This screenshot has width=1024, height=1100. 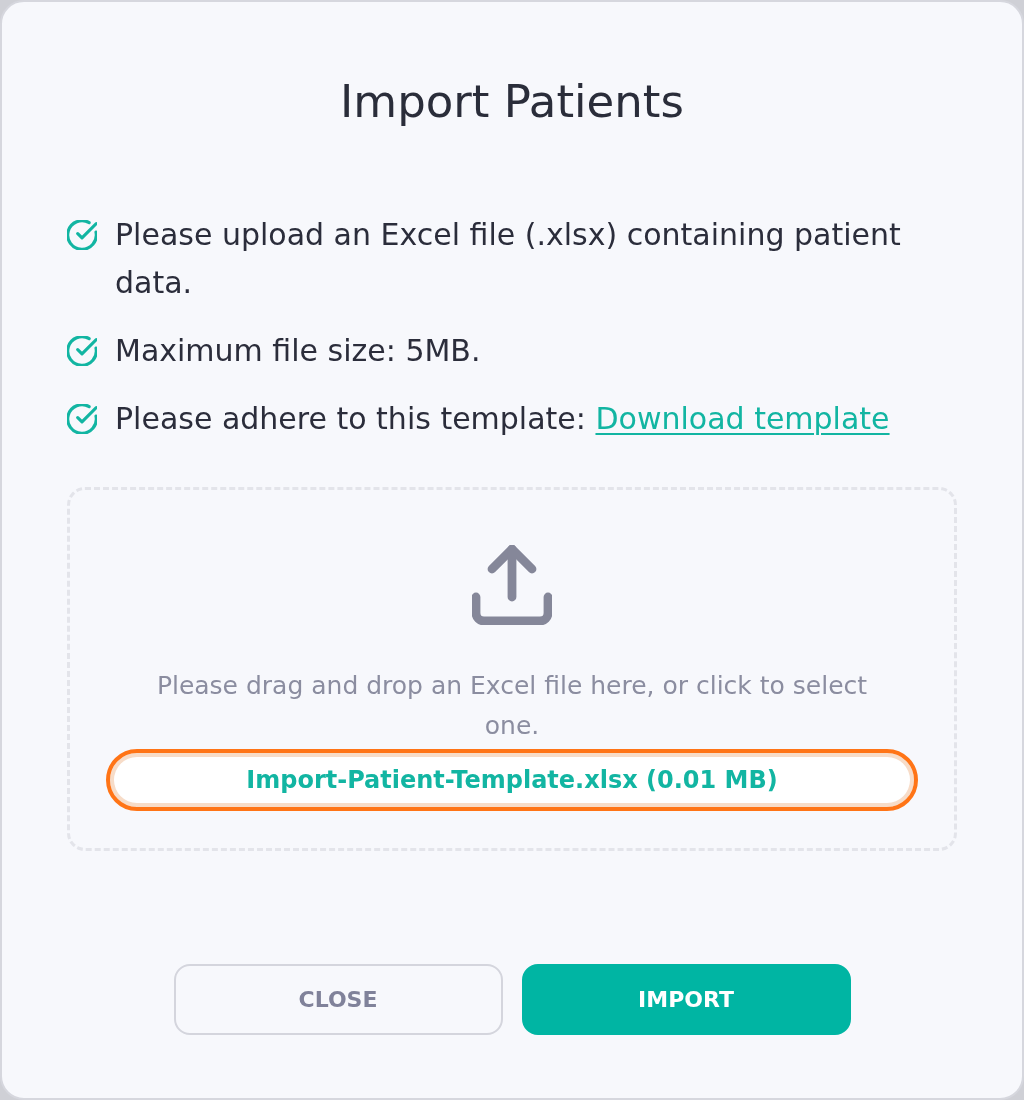 What do you see at coordinates (512, 780) in the screenshot?
I see `selected-file-chip: Import-Patient-Template.xlsx (0.01 MB)` at bounding box center [512, 780].